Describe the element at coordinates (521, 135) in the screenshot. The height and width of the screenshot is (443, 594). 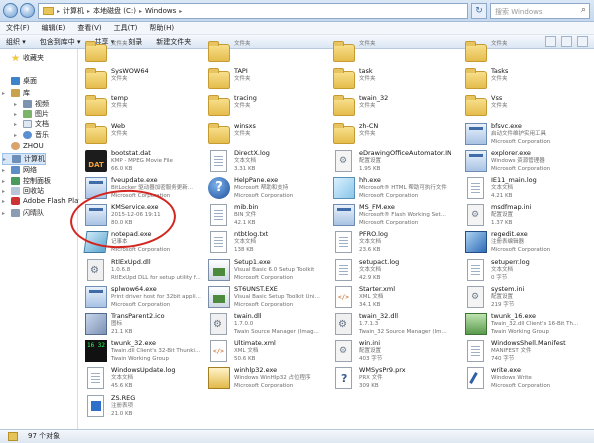
I see `file-item: bfsvc.exe 启动文件维护实用工具 Microsoft Corporation` at that location.